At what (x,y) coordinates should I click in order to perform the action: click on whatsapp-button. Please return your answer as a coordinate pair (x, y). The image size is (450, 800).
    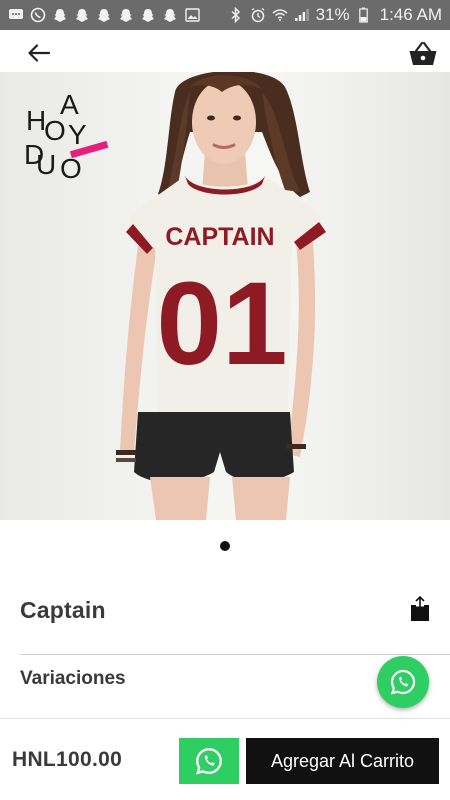
    Looking at the image, I should click on (209, 761).